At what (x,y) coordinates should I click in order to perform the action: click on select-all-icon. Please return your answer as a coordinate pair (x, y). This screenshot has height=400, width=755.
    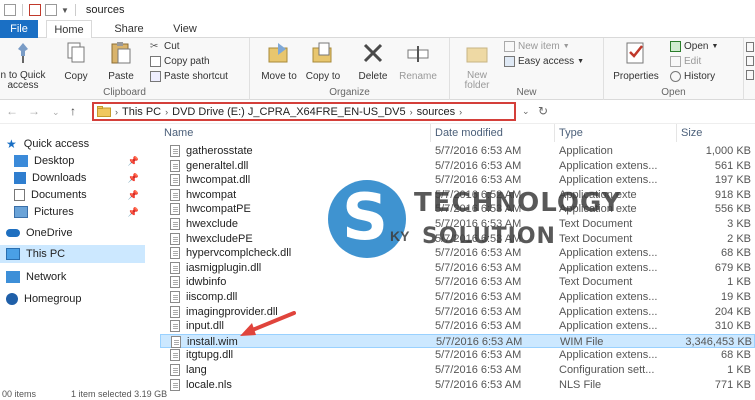
    Looking at the image, I should click on (750, 47).